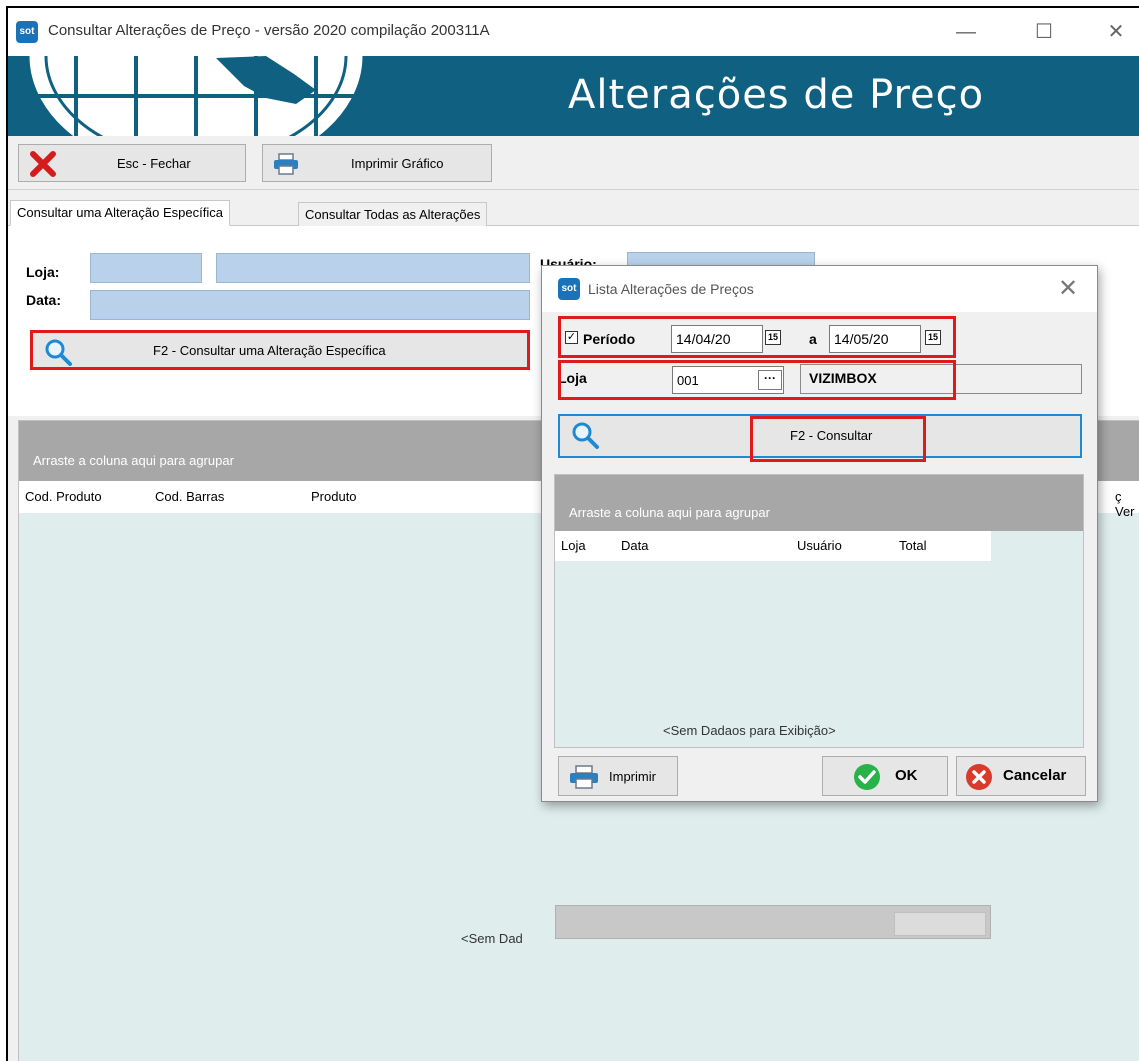  What do you see at coordinates (573, 545) in the screenshot?
I see `column-header: Loja` at bounding box center [573, 545].